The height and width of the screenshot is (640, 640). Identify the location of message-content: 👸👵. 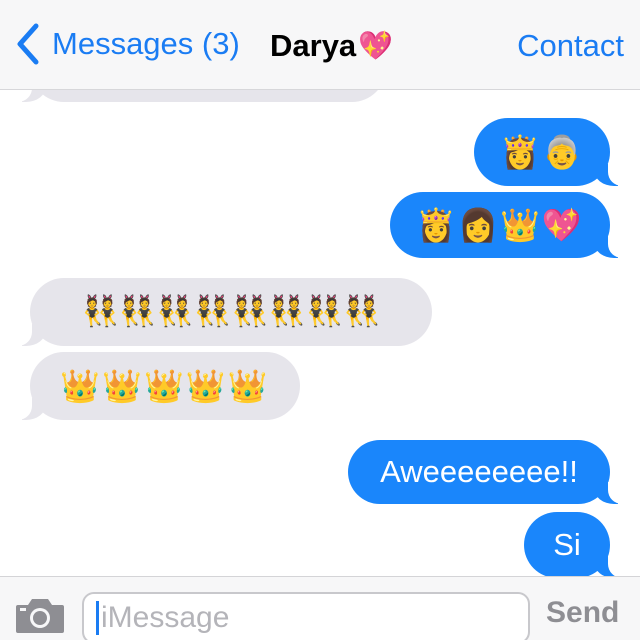
(542, 152).